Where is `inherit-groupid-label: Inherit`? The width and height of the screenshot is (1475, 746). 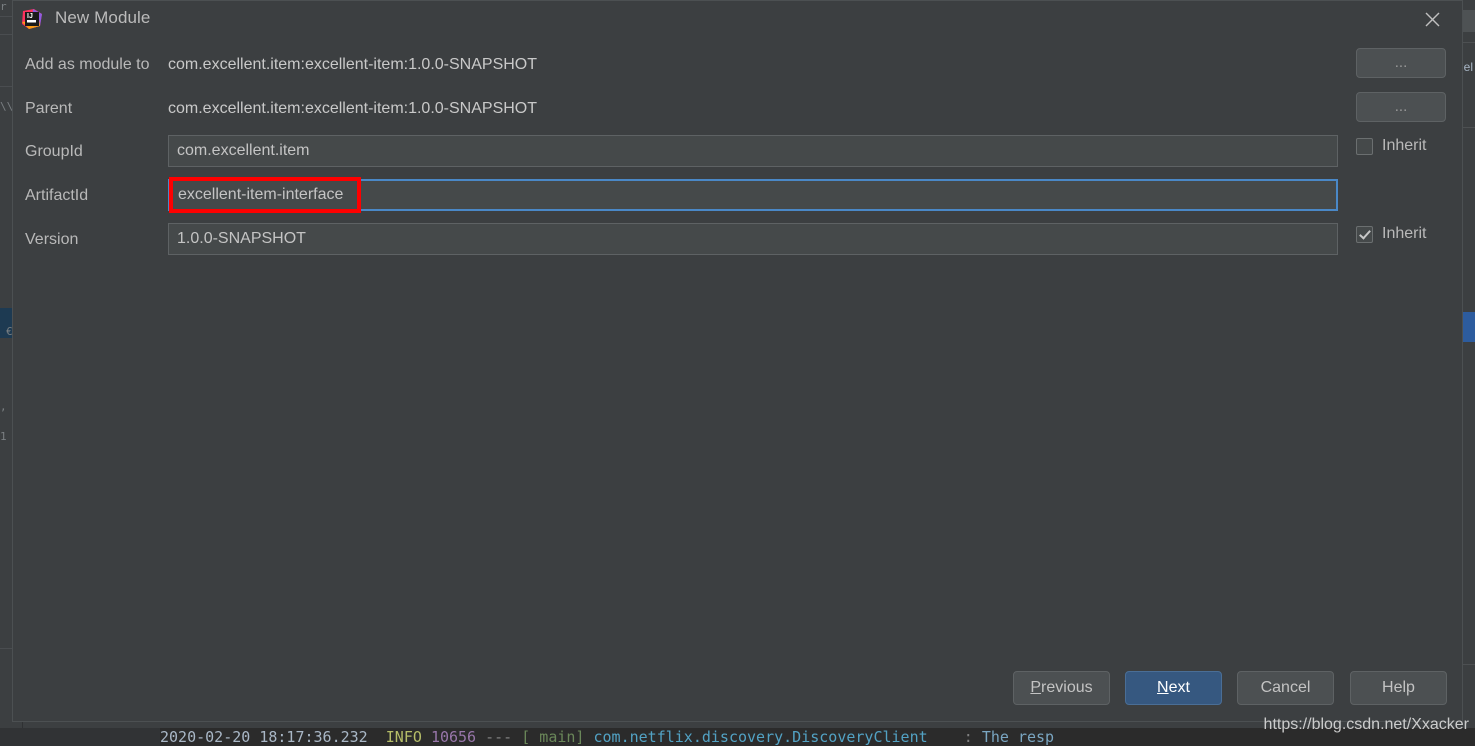
inherit-groupid-label: Inherit is located at coordinates (1404, 145).